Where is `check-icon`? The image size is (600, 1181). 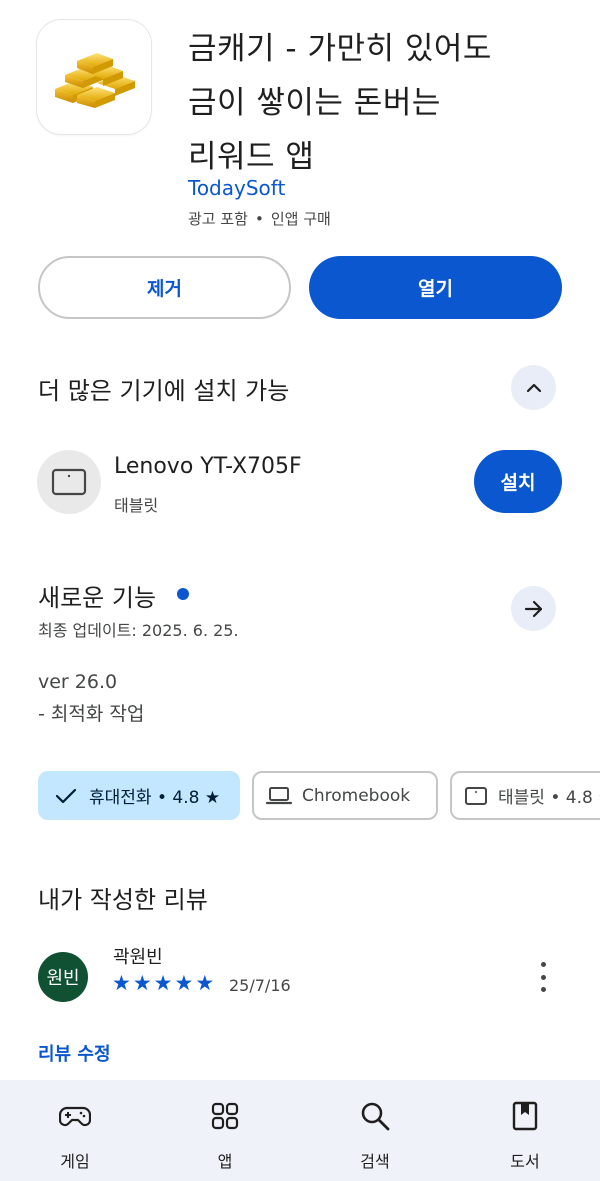 check-icon is located at coordinates (66, 796).